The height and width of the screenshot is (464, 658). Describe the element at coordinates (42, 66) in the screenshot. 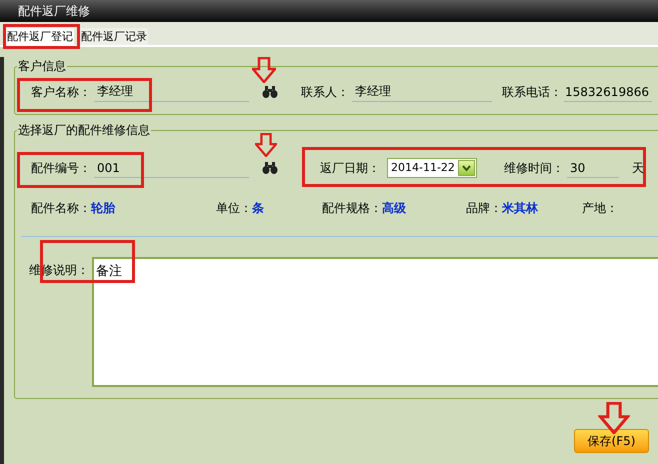

I see `group-title: 客户信息` at that location.